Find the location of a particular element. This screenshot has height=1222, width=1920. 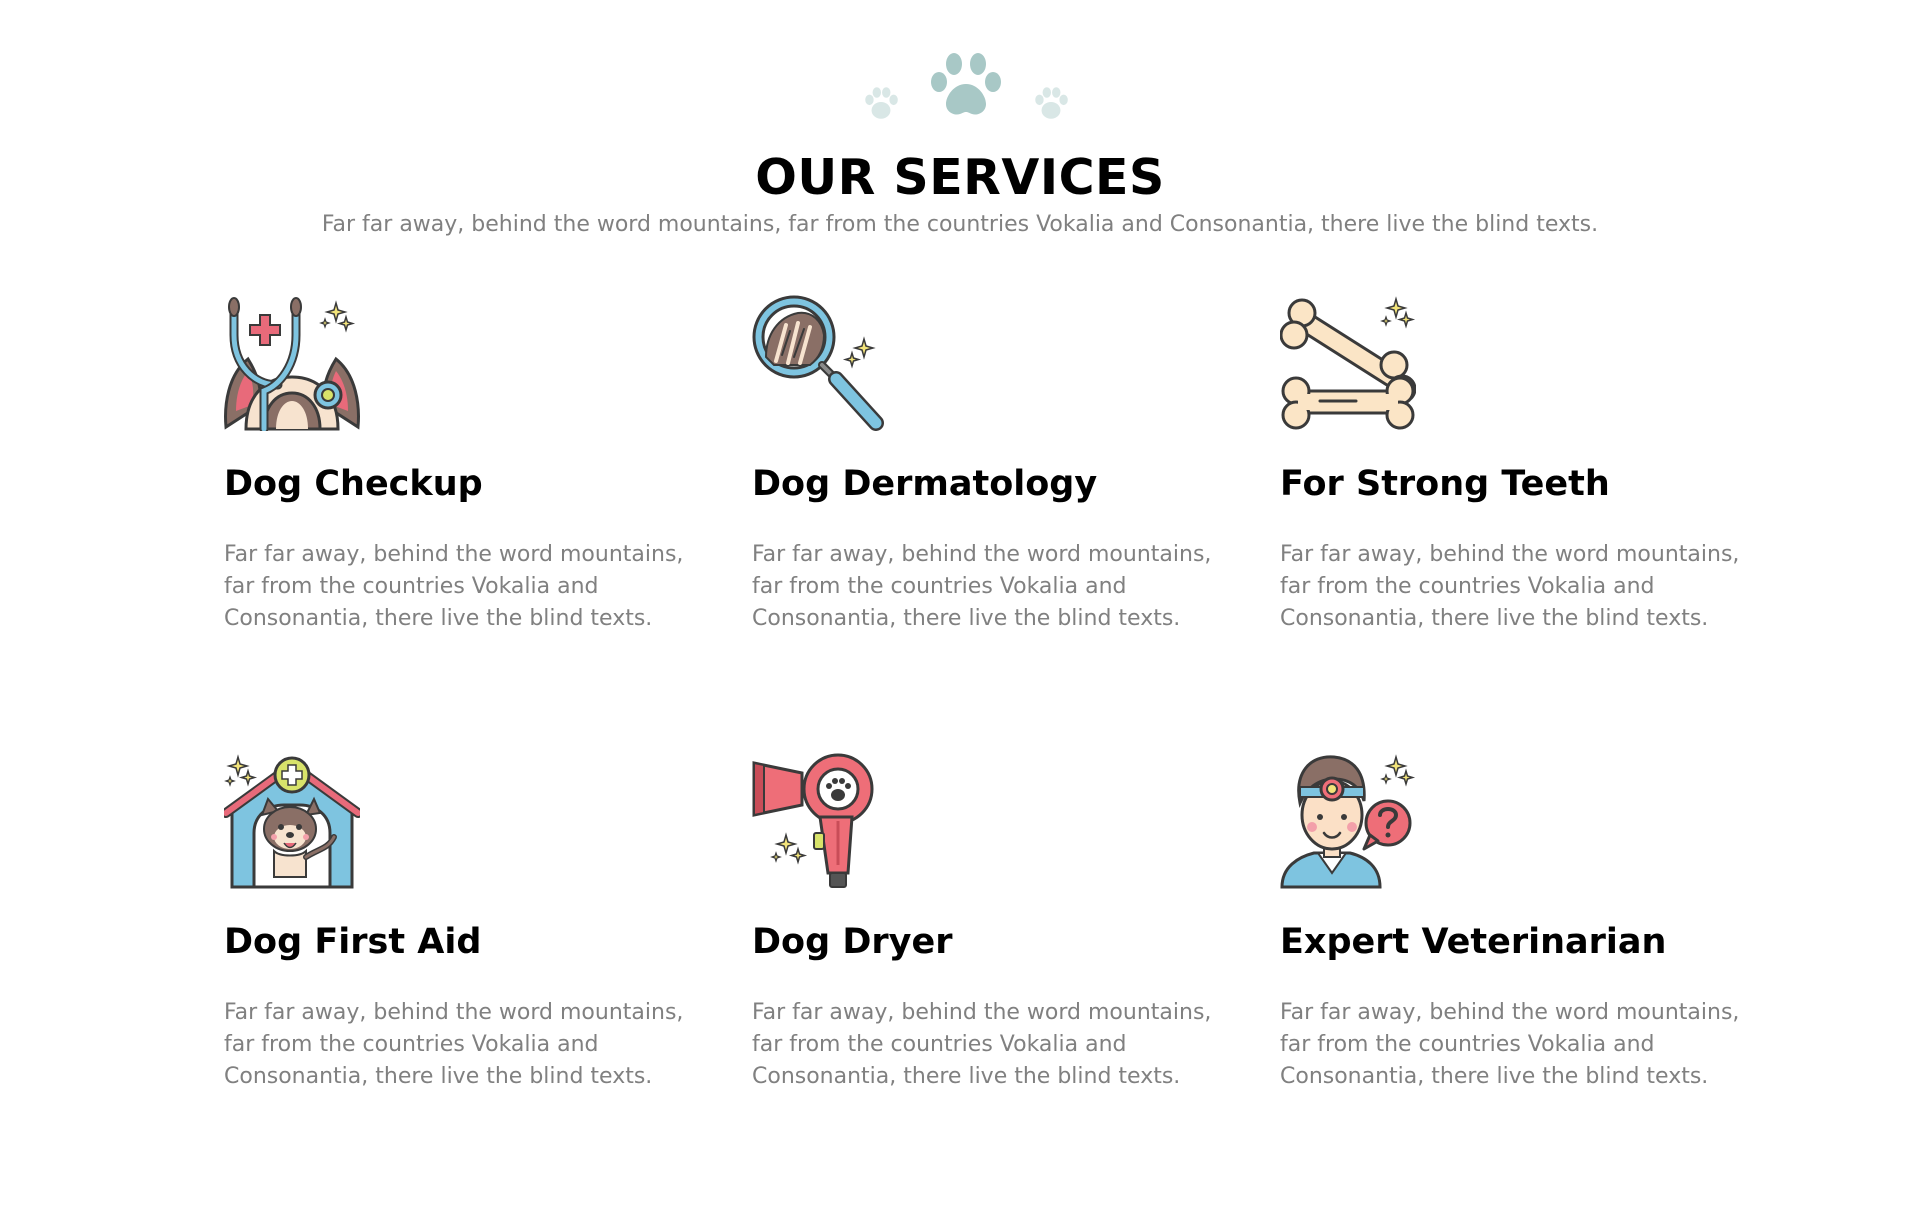

dog-house-first-aid-icon is located at coordinates (292, 821).